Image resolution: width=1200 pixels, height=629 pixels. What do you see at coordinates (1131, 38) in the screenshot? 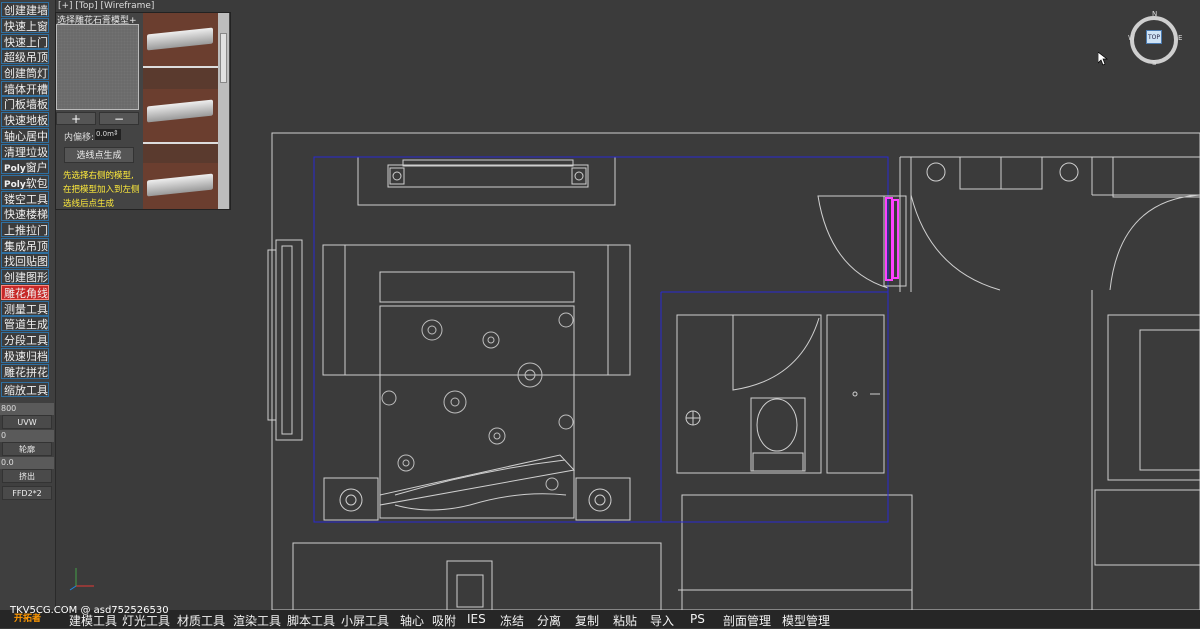
I see `compass-west: W` at bounding box center [1131, 38].